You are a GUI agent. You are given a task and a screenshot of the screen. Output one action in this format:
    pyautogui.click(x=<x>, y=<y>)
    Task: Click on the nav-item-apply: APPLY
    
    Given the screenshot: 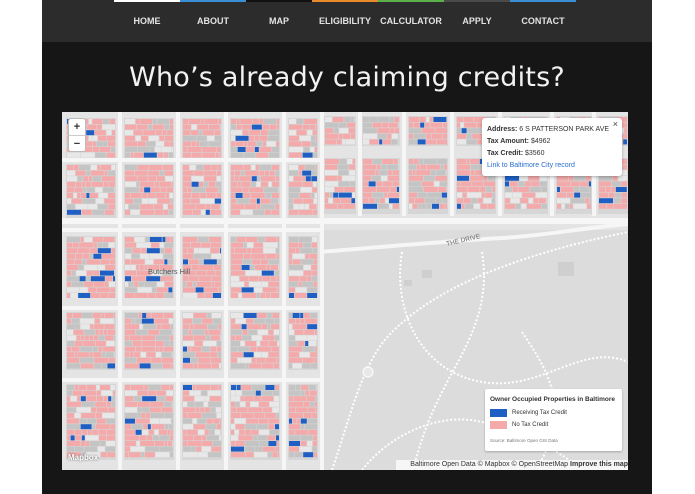 What is the action you would take?
    pyautogui.click(x=477, y=21)
    